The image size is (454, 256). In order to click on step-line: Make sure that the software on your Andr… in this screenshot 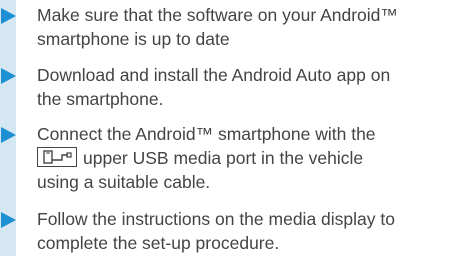, I will do `click(217, 15)`.